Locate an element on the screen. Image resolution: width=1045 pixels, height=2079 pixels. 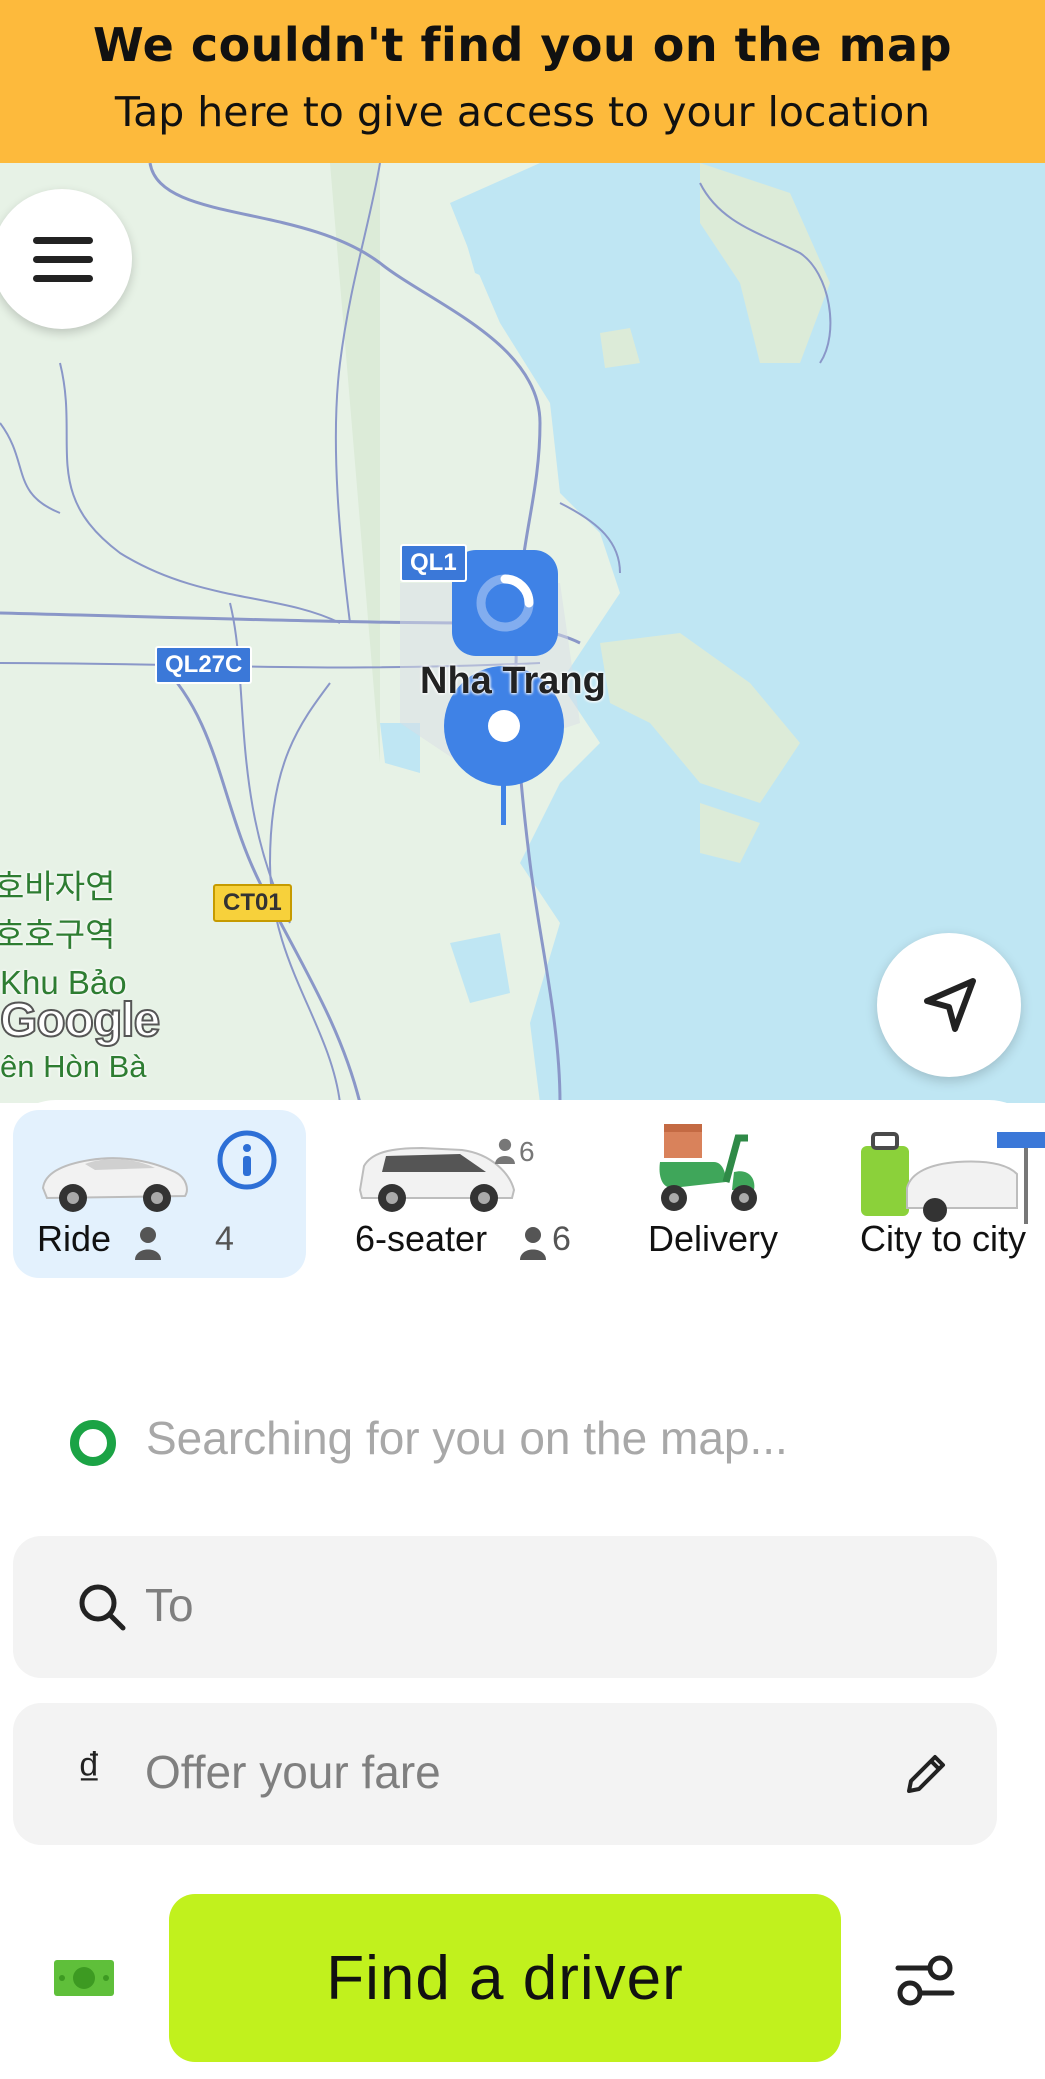
service-ride-capacity: 4 is located at coordinates (224, 1239).